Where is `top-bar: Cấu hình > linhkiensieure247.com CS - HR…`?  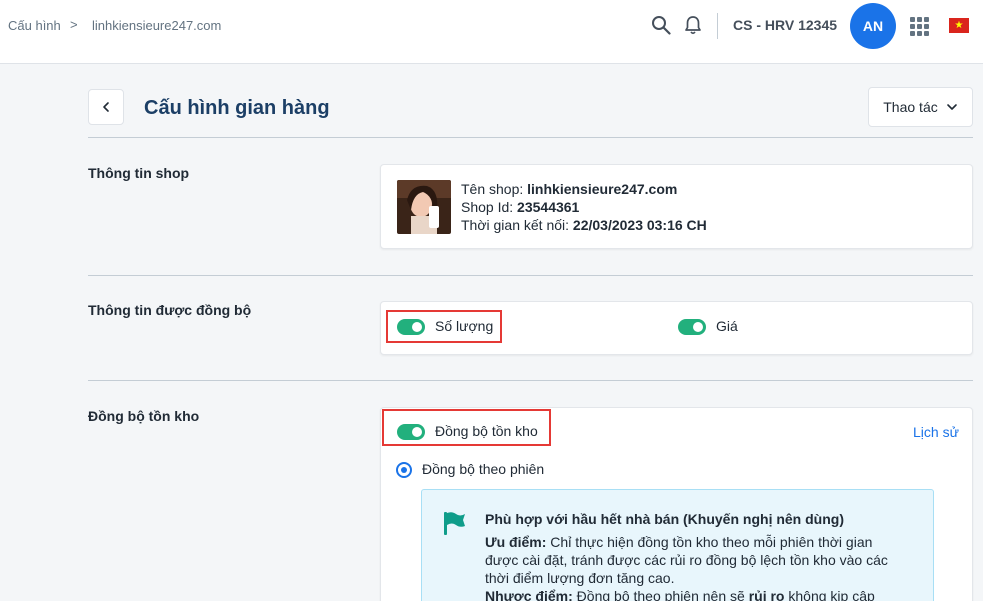
top-bar: Cấu hình > linhkiensieure247.com CS - HR… is located at coordinates (491, 32).